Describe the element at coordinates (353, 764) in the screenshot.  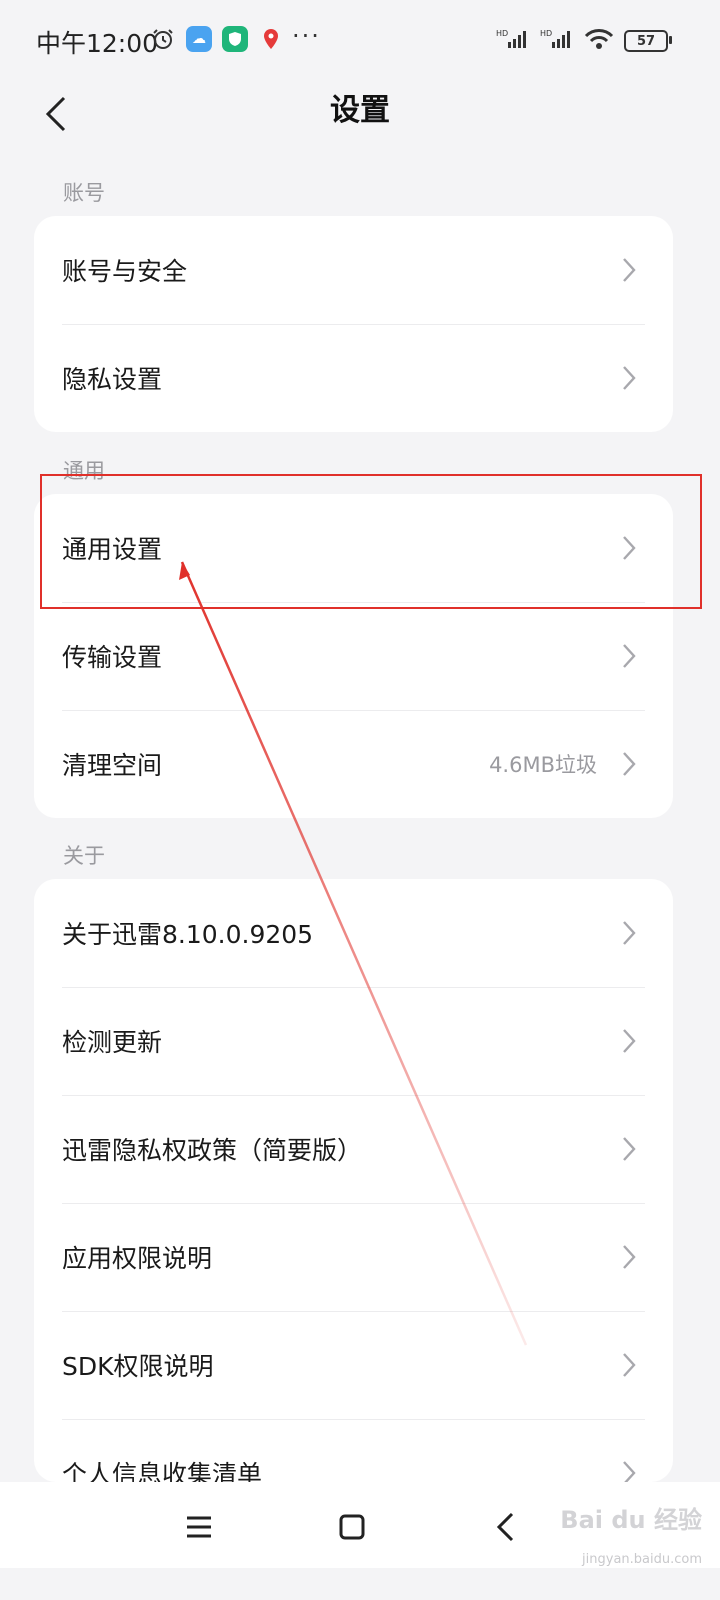
I see `settings-row-clean-space: 清理空间 4.6MB垃圾` at that location.